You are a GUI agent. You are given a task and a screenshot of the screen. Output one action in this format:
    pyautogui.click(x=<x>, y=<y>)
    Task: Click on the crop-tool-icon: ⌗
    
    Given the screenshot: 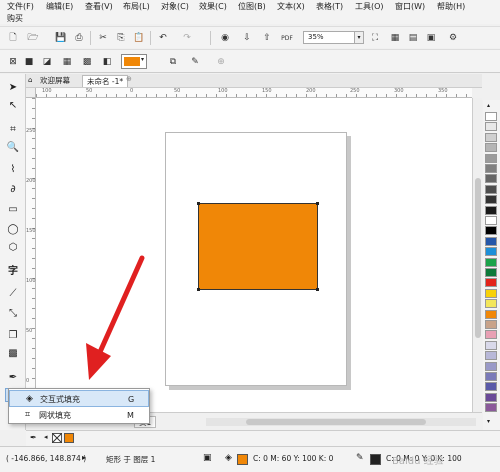 What is the action you would take?
    pyautogui.click(x=13, y=129)
    